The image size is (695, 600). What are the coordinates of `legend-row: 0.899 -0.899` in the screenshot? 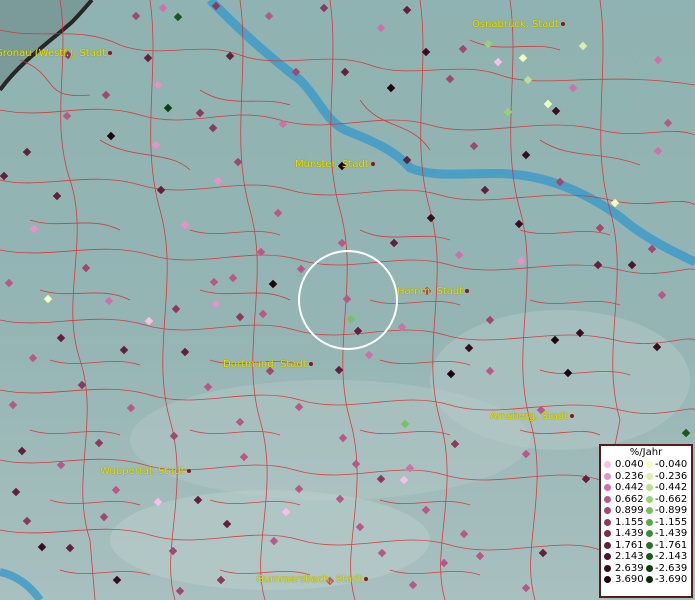 It's located at (646, 511).